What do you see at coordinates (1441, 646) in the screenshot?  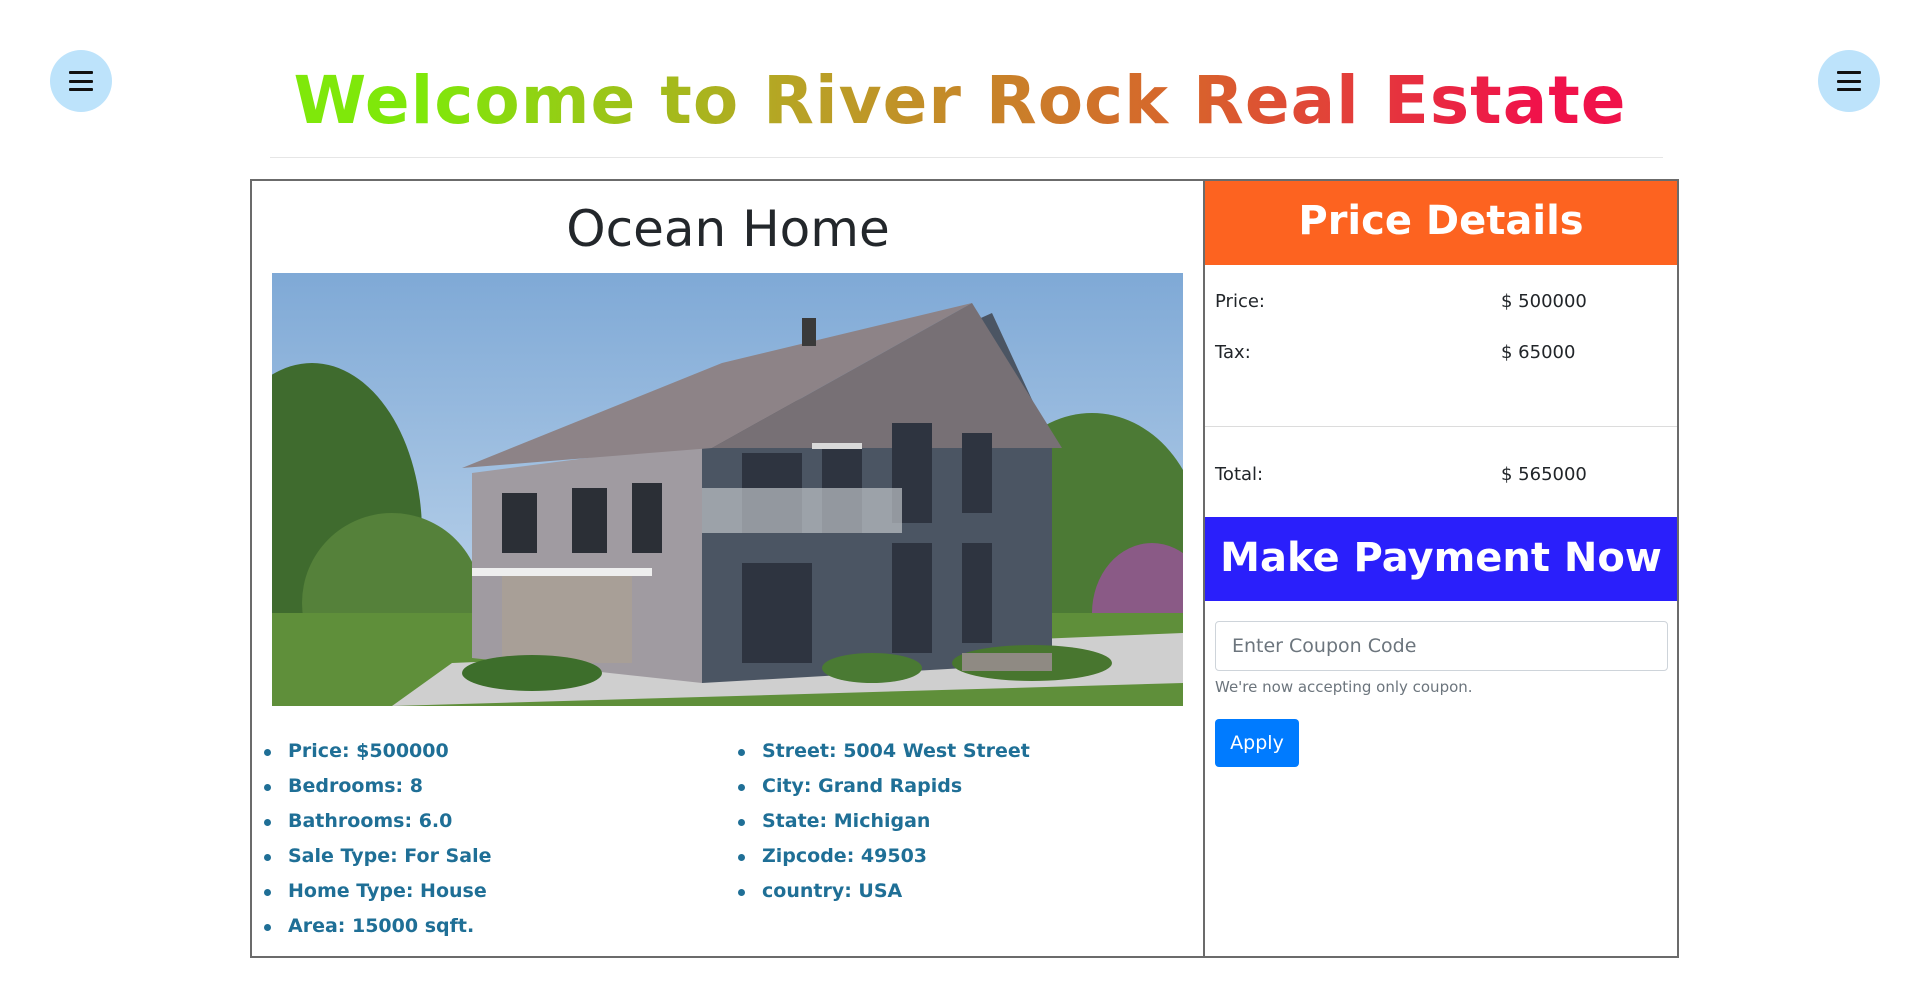 I see `coupon-code-input` at bounding box center [1441, 646].